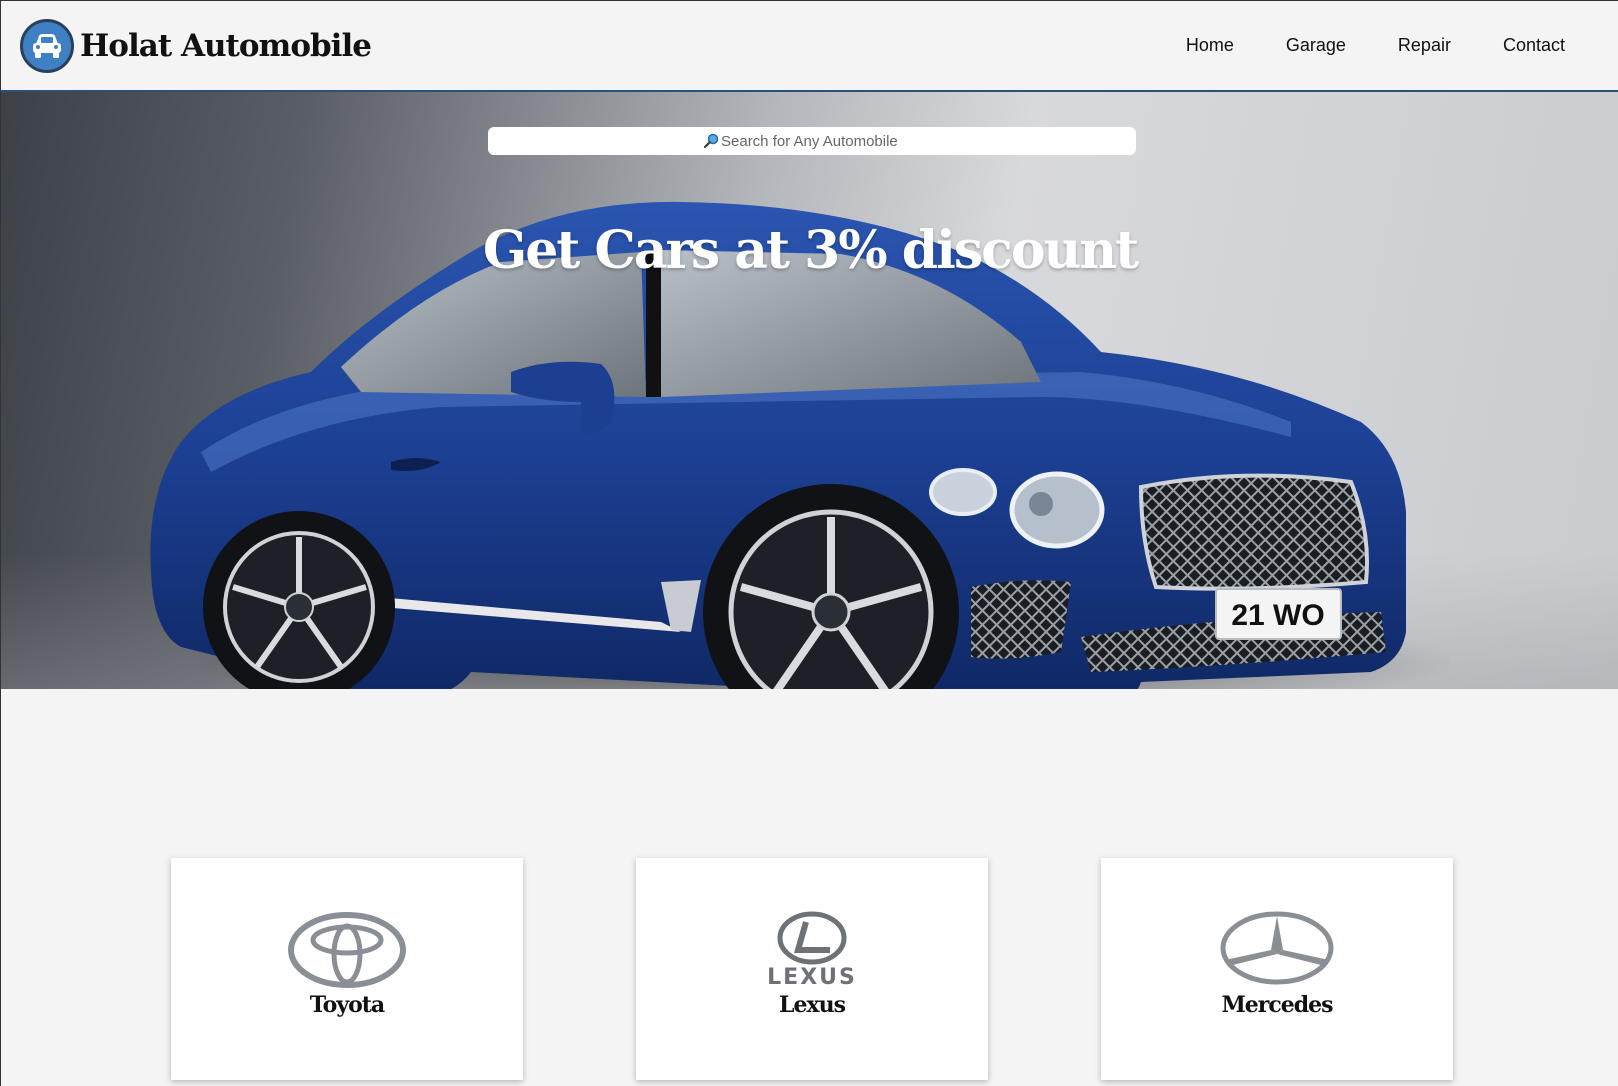 This screenshot has height=1086, width=1618. Describe the element at coordinates (810, 250) in the screenshot. I see `hero-headline: Get Cars at 3% discount` at that location.